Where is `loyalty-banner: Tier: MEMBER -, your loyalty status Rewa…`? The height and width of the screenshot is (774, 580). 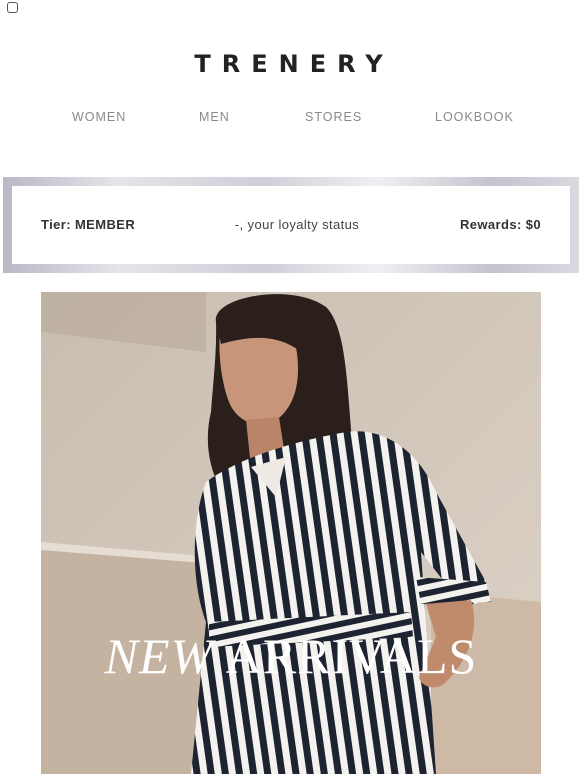
loyalty-banner: Tier: MEMBER -, your loyalty status Rewa… is located at coordinates (291, 225).